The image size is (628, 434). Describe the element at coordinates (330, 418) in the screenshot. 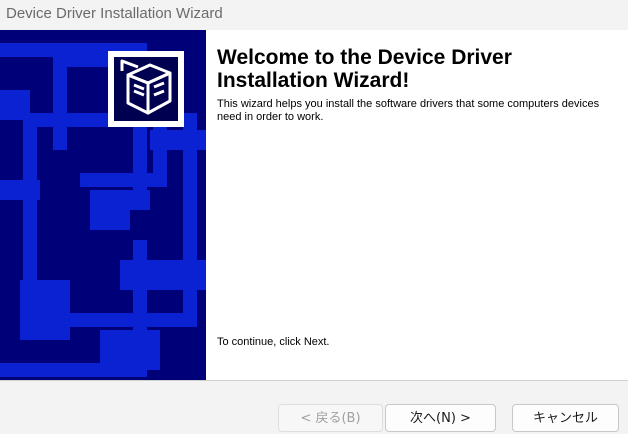

I see `back-button: < 戻る(B)` at that location.